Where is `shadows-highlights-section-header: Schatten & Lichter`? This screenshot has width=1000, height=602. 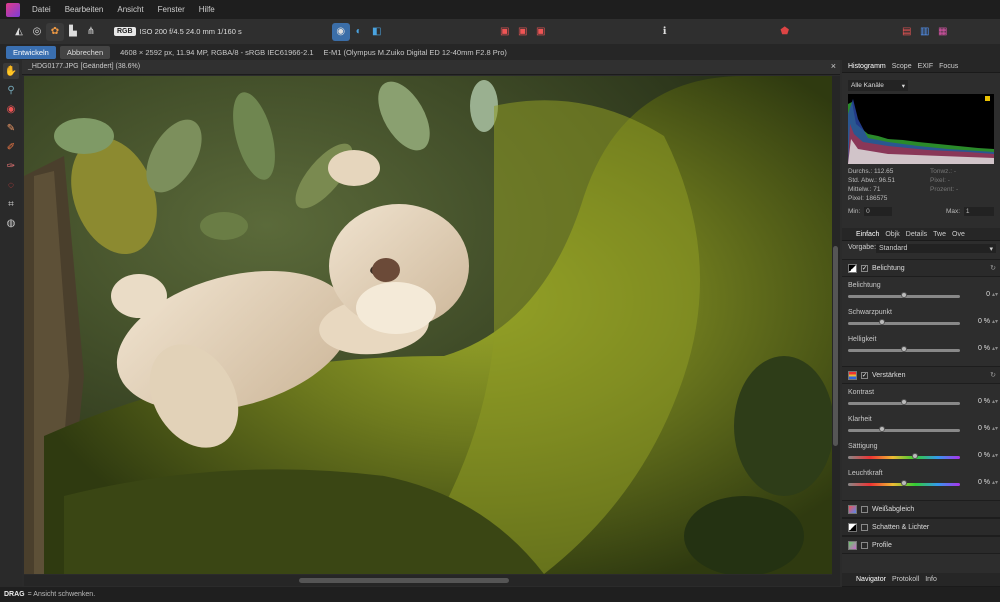
shadows-highlights-section-header: Schatten & Lichter is located at coordinates (921, 527).